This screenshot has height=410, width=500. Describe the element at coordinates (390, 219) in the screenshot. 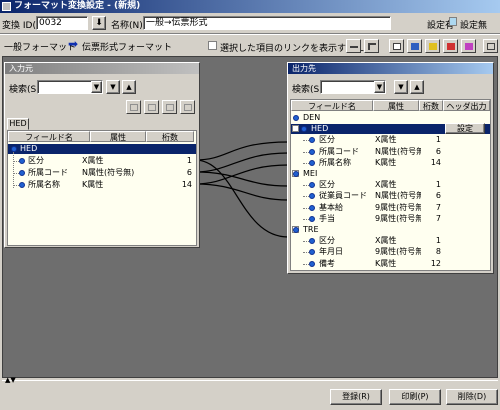

I see `output-row: 手当 9属性(符号無) 7` at that location.